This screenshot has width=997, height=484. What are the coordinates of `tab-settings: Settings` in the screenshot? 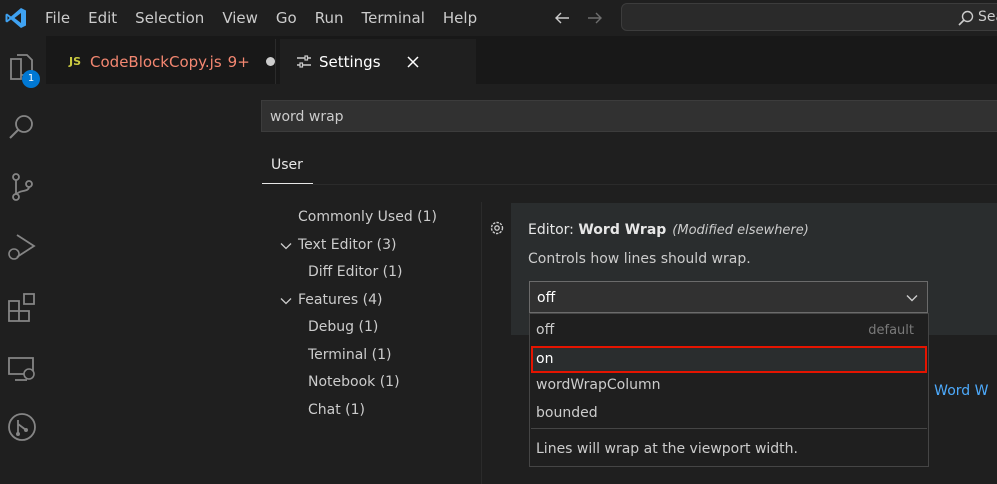 It's located at (378, 61).